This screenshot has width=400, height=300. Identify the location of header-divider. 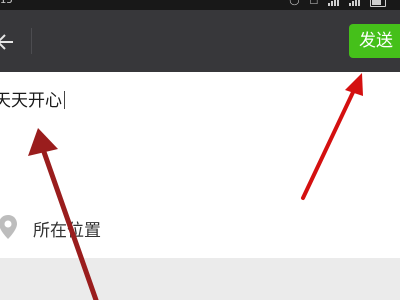
(31, 41).